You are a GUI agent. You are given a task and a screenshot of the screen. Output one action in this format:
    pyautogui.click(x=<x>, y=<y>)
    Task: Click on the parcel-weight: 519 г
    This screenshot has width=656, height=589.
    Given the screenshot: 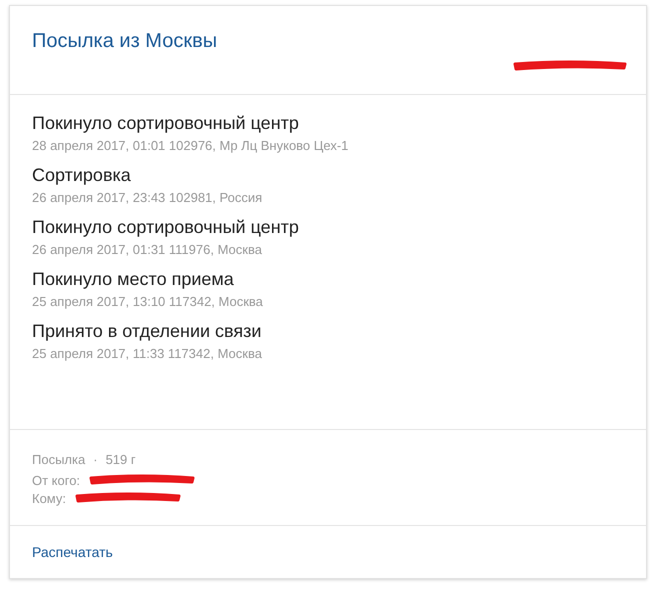 What is the action you would take?
    pyautogui.click(x=121, y=459)
    